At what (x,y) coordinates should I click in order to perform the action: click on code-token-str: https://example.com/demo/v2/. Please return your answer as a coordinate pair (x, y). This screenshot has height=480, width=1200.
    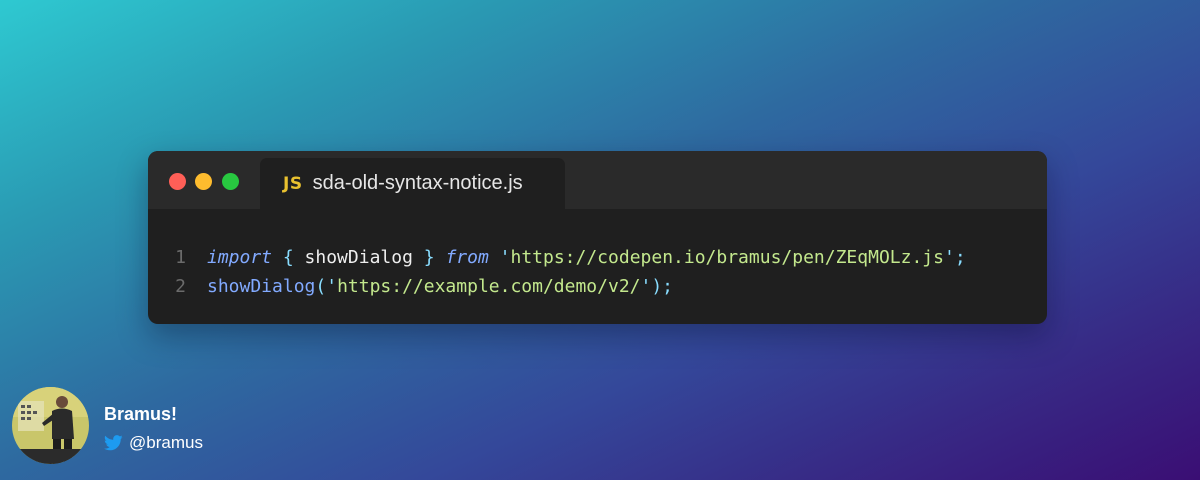
    Looking at the image, I should click on (489, 286).